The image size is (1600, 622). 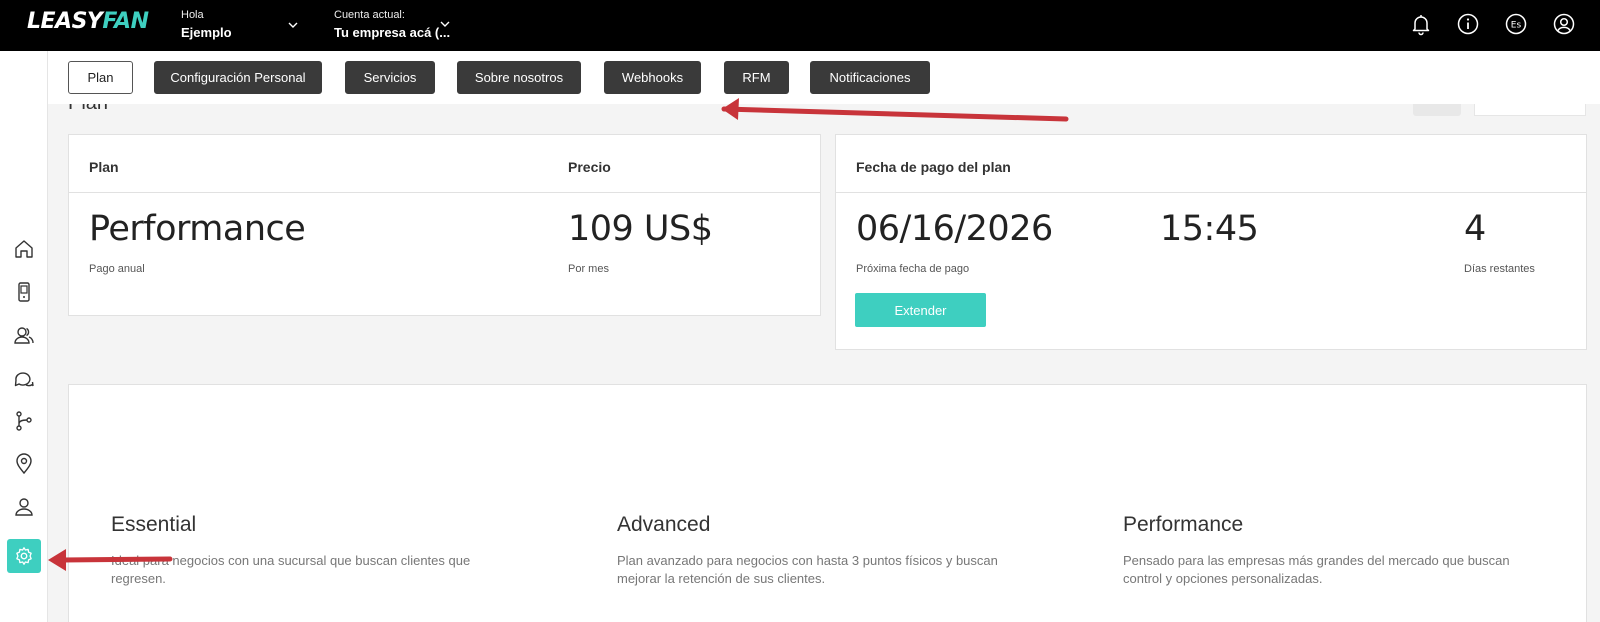 I want to click on tab-services: Servicios, so click(x=390, y=77).